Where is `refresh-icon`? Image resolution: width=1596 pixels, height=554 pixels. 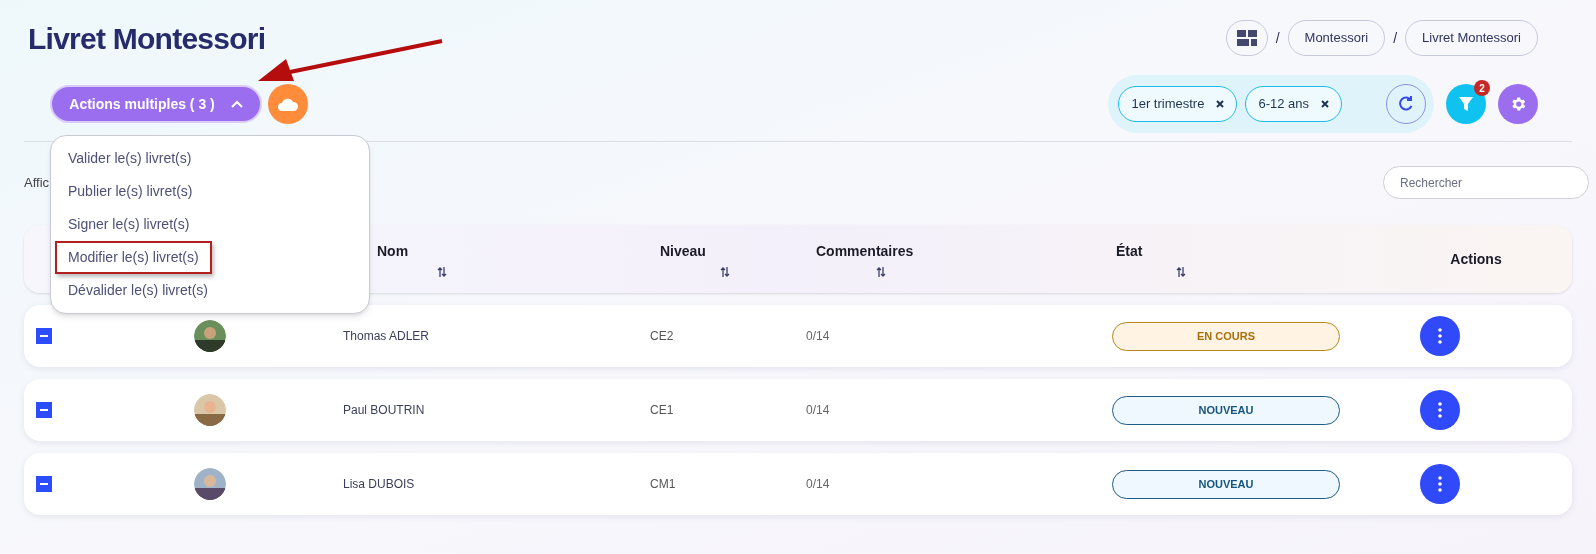 refresh-icon is located at coordinates (1406, 104).